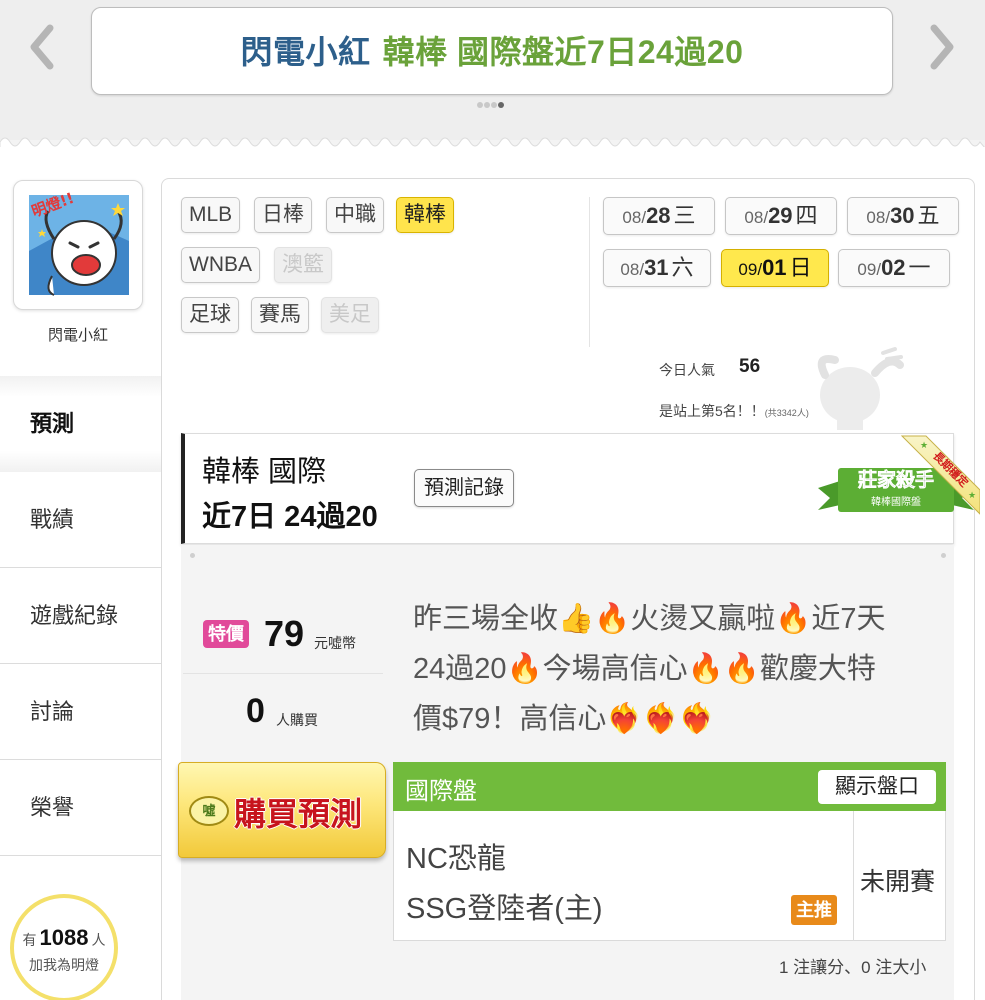  What do you see at coordinates (226, 634) in the screenshot?
I see `special-price-badge: 特價` at bounding box center [226, 634].